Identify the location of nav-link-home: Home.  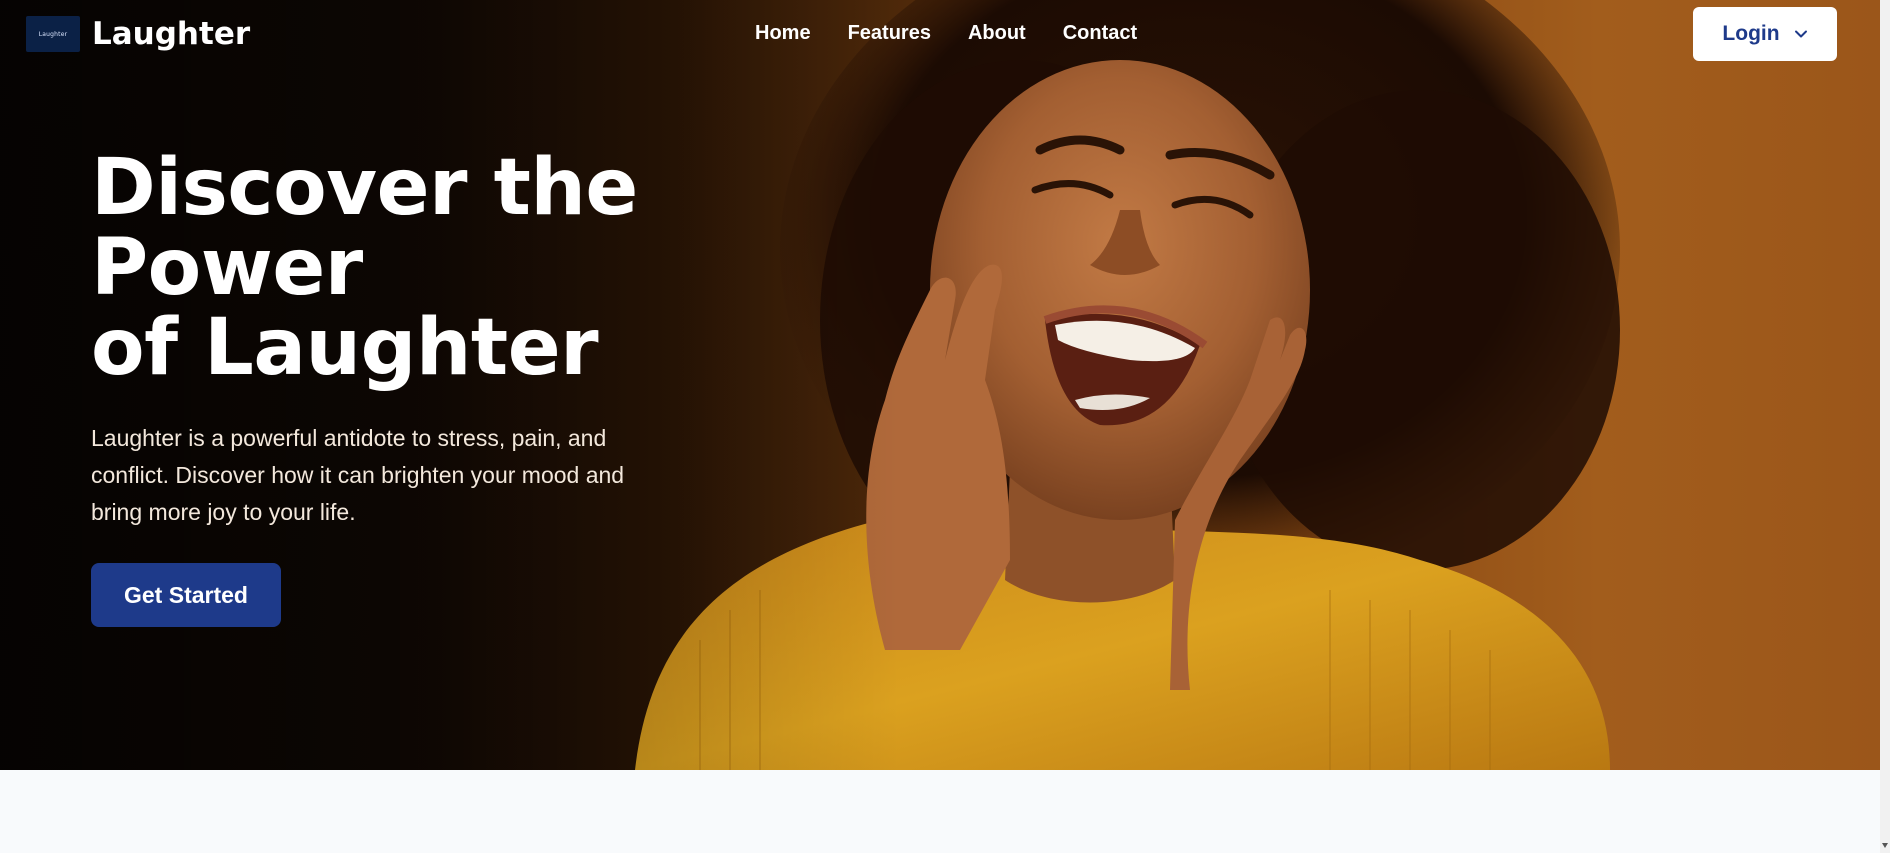
(783, 33).